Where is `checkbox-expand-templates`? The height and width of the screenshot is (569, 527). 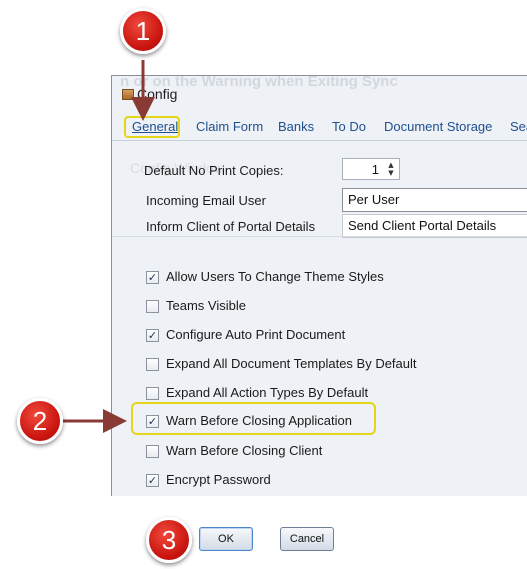
checkbox-expand-templates is located at coordinates (152, 364).